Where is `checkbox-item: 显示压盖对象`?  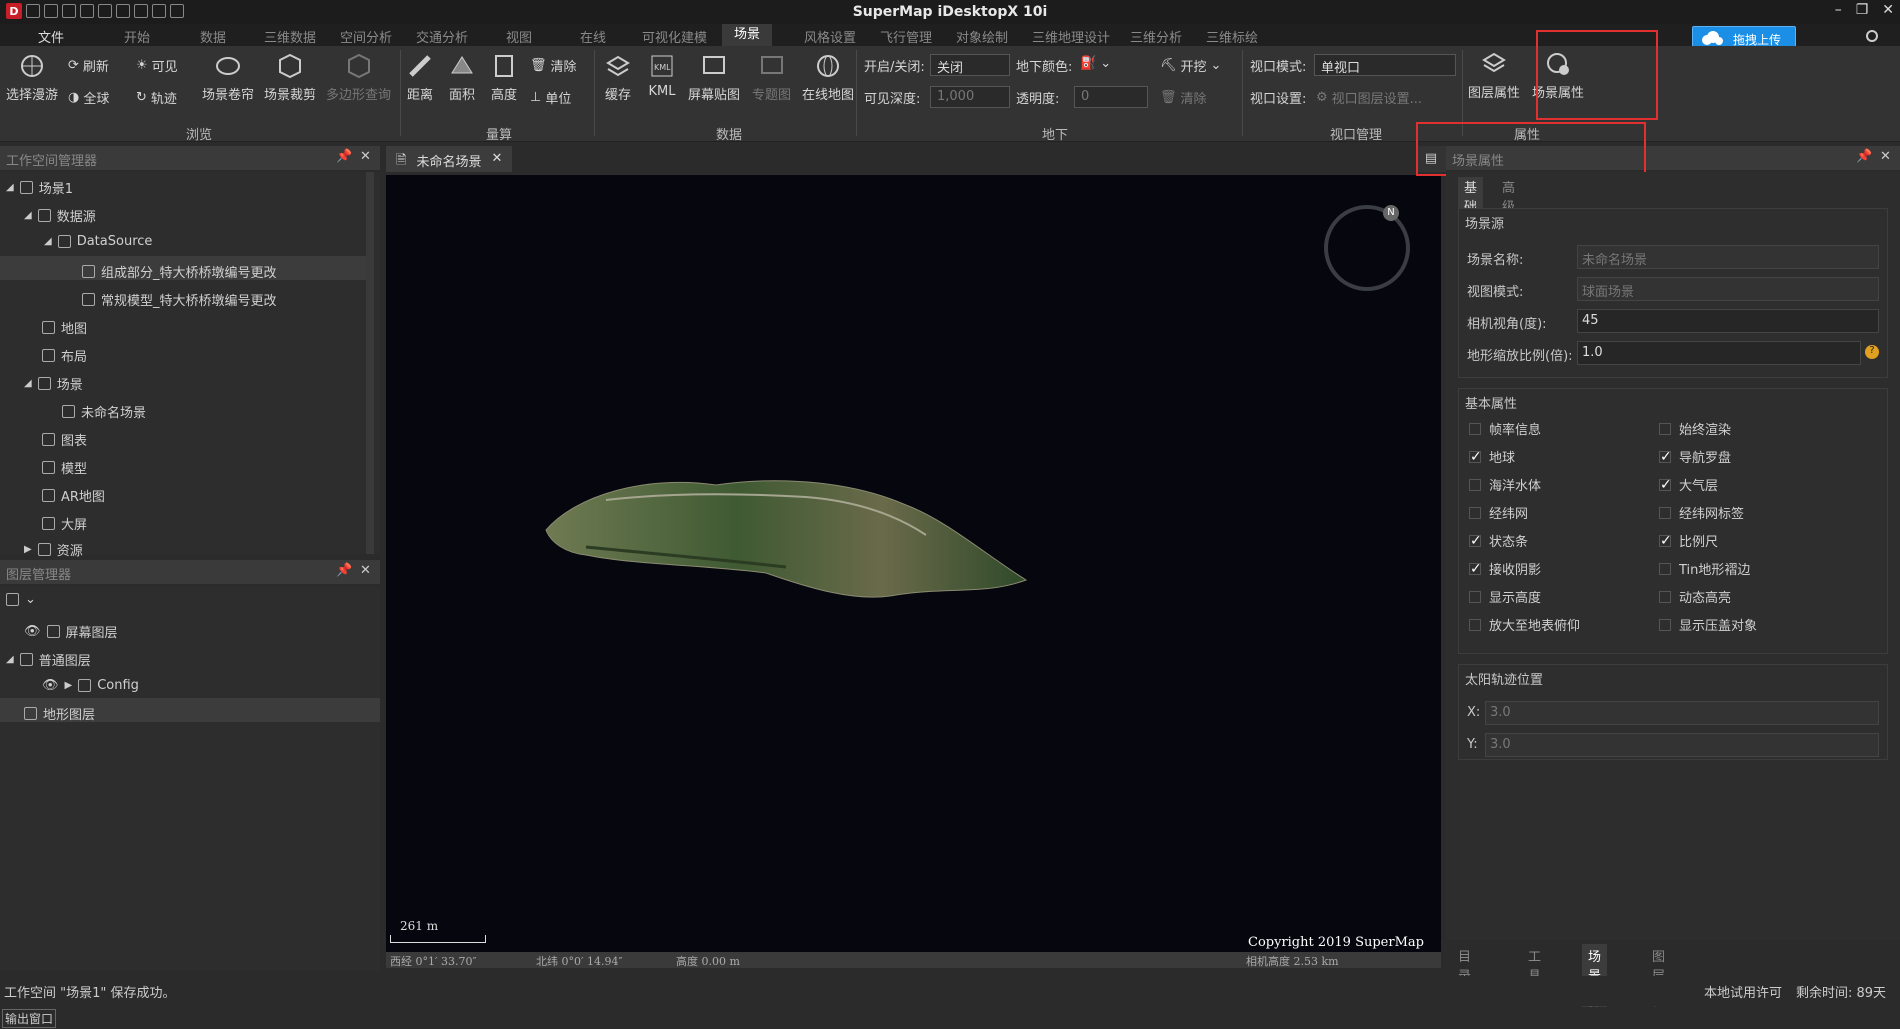
checkbox-item: 显示压盖对象 is located at coordinates (1708, 624).